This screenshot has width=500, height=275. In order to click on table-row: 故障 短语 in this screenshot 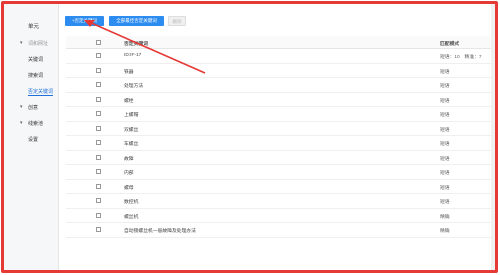, I will do `click(278, 158)`.